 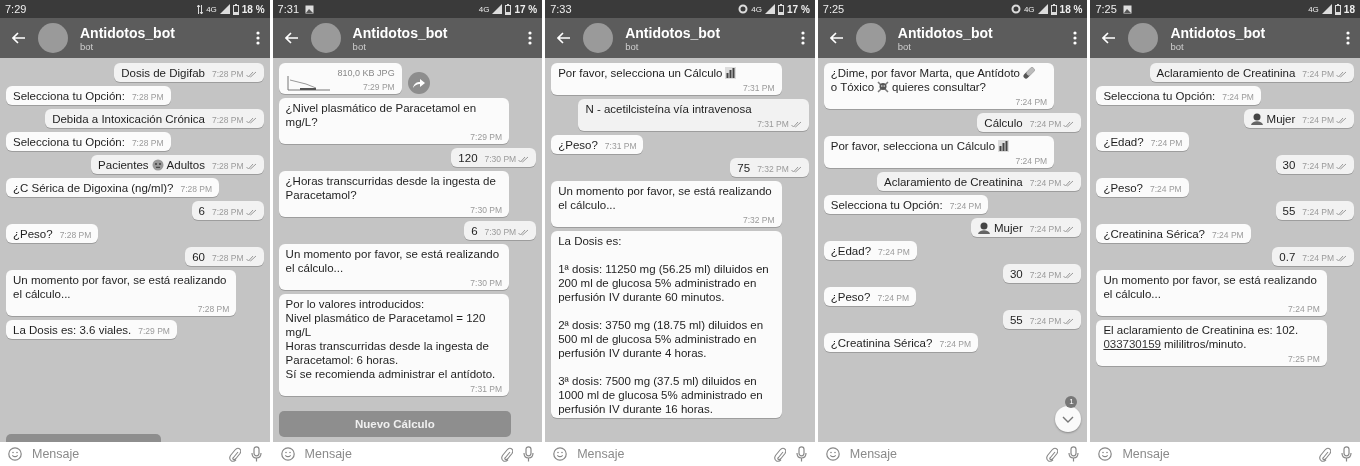 What do you see at coordinates (418, 83) in the screenshot?
I see `share-button` at bounding box center [418, 83].